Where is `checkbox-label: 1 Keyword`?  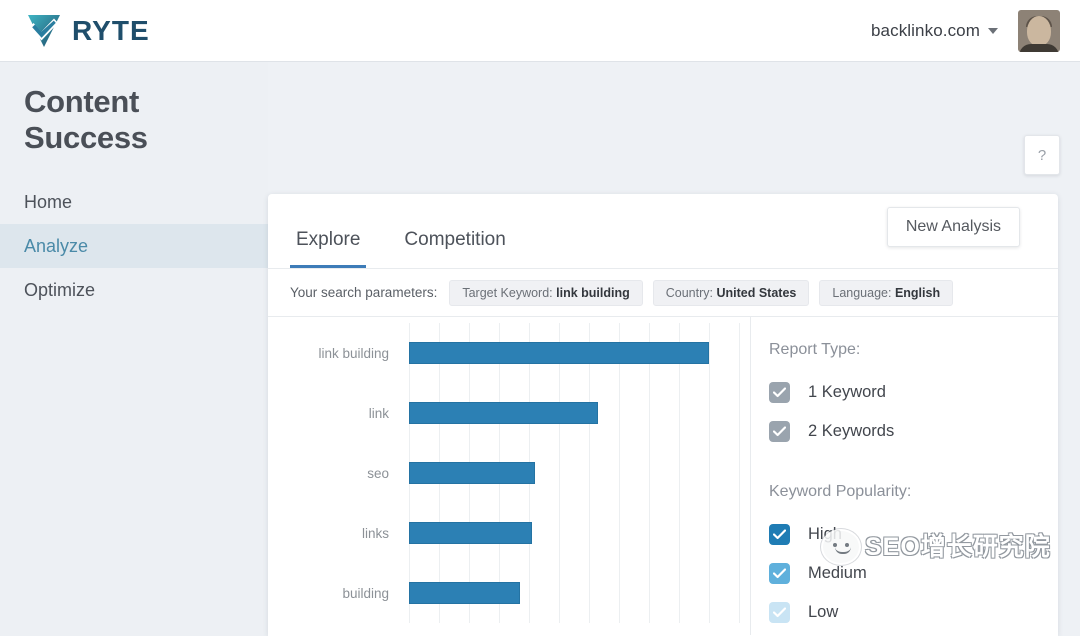
checkbox-label: 1 Keyword is located at coordinates (847, 392).